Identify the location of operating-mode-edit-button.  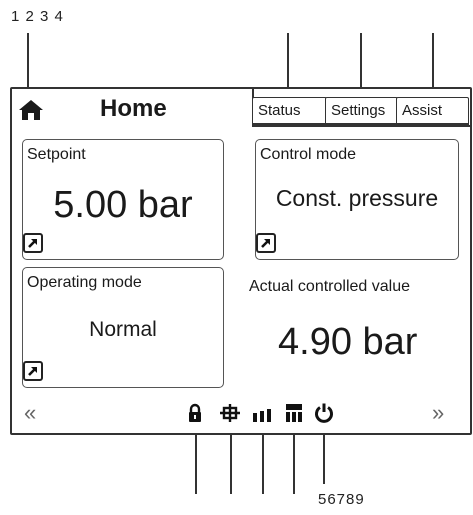
(33, 371).